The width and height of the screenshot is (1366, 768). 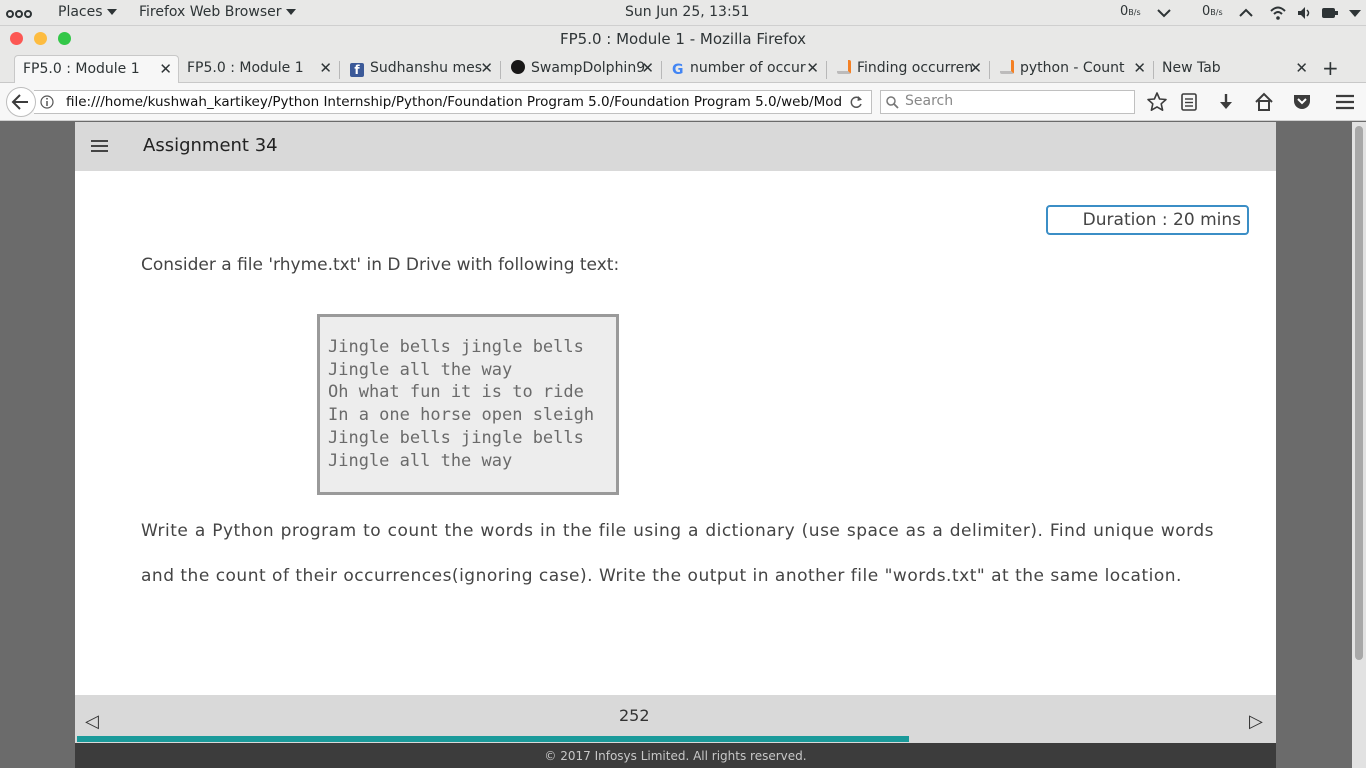 I want to click on app-menu-label: Firefox Web Browser, so click(x=210, y=12).